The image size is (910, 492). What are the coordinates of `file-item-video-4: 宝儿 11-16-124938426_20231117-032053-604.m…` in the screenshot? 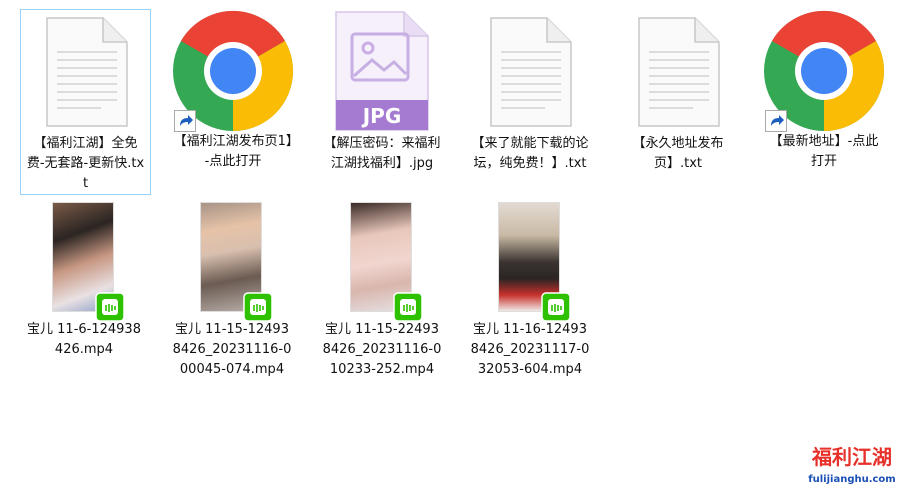 It's located at (530, 291).